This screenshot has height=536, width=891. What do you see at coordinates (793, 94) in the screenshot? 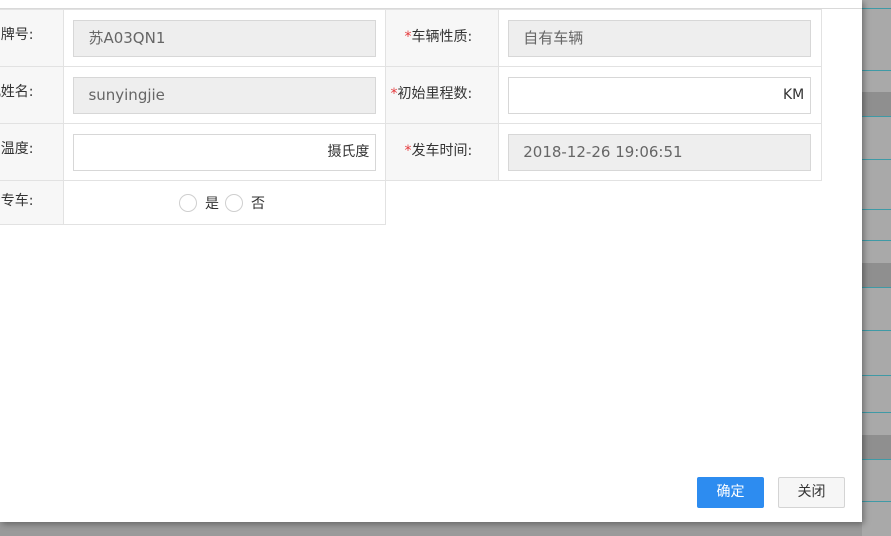
I see `mileage-unit: KM` at bounding box center [793, 94].